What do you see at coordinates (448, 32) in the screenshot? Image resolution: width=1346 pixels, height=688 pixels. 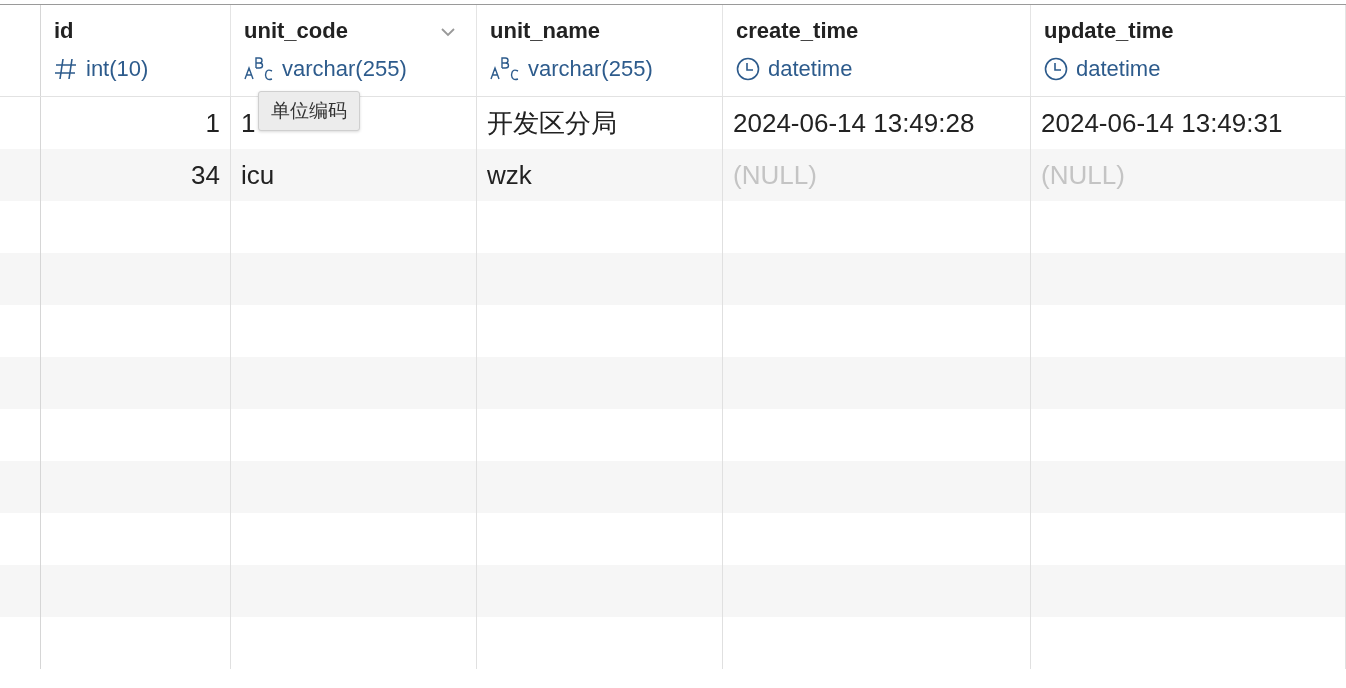 I see `chevron-down-icon` at bounding box center [448, 32].